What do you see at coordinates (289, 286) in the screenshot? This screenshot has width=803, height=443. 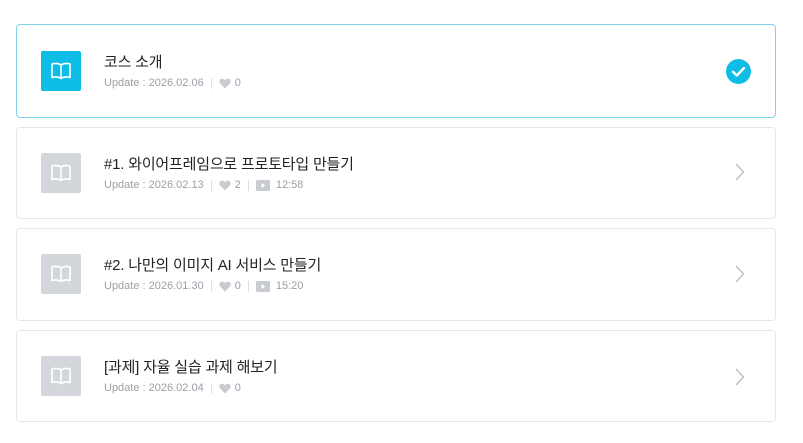 I see `video-duration: 15:20` at bounding box center [289, 286].